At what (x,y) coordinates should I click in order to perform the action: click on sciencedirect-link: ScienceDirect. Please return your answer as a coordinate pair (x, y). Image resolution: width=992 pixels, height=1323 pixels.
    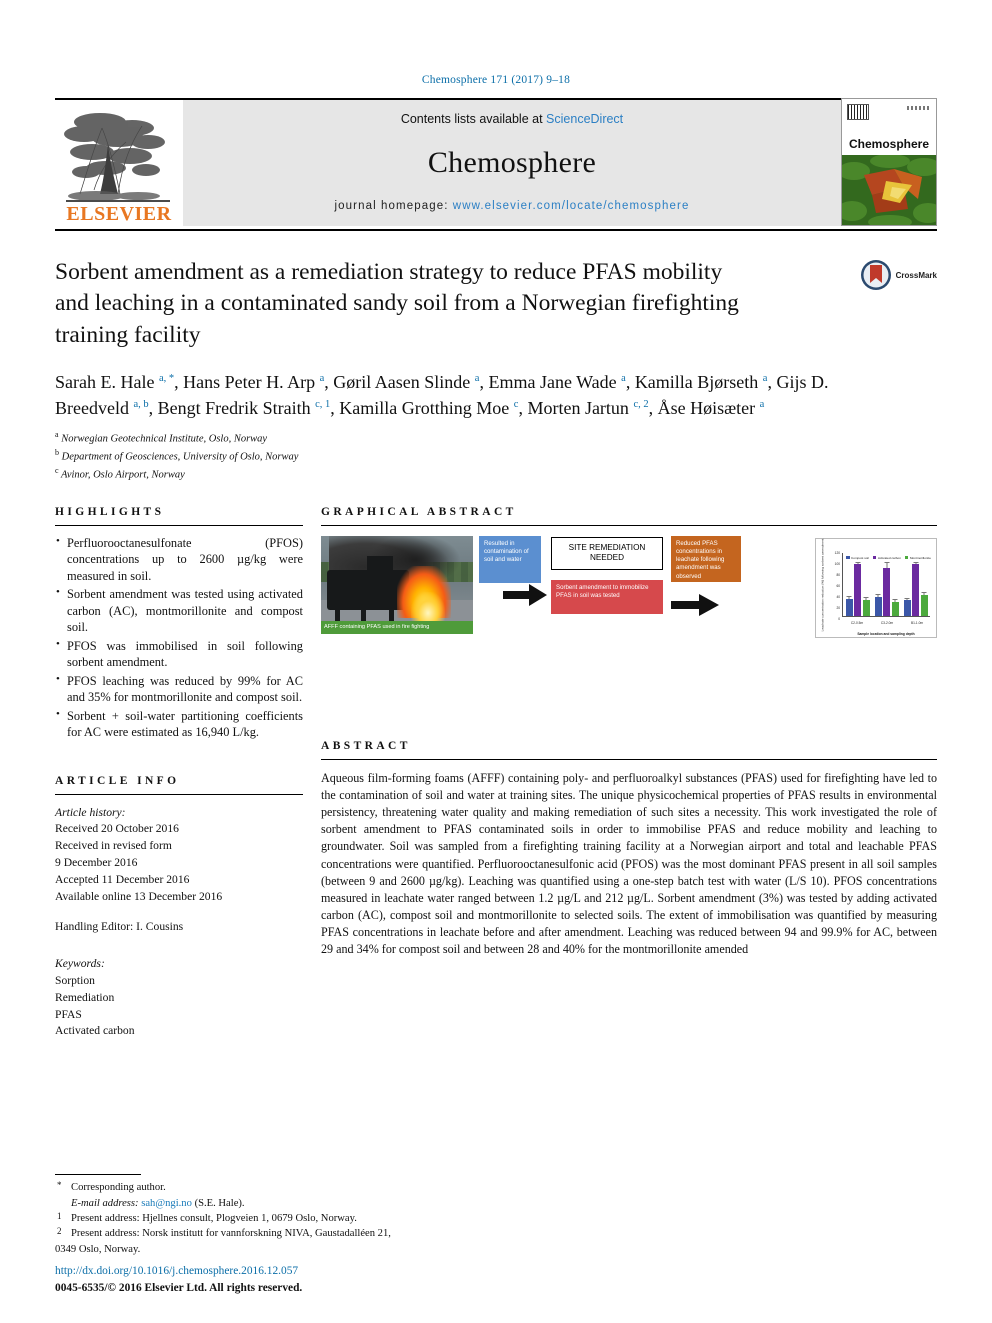
    Looking at the image, I should click on (584, 119).